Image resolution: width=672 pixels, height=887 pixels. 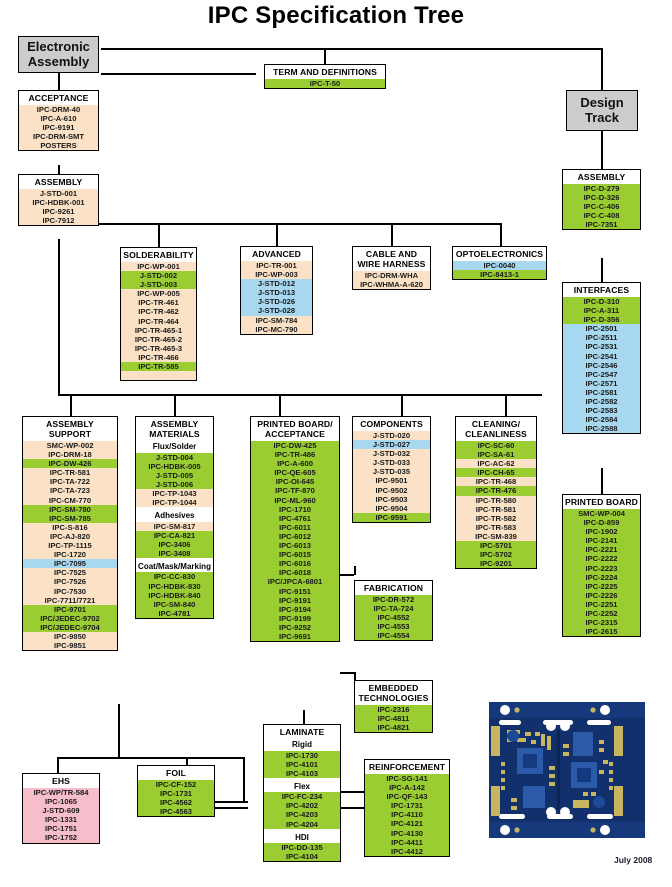 I want to click on spec-item: IPC-2223, so click(x=601, y=568).